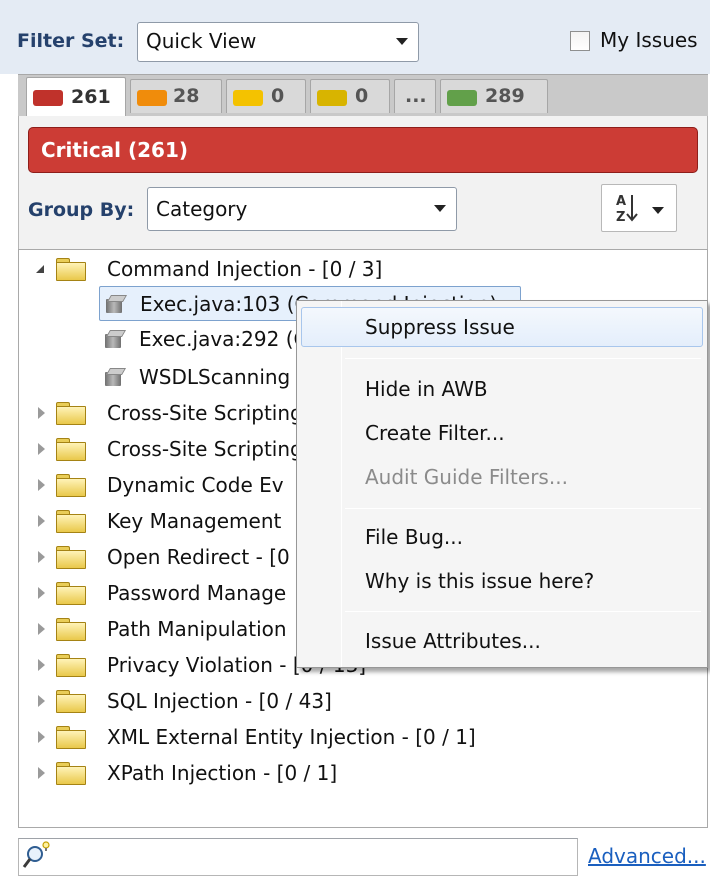  I want to click on tree-category: SQL Injection - [0 / 43], so click(334, 701).